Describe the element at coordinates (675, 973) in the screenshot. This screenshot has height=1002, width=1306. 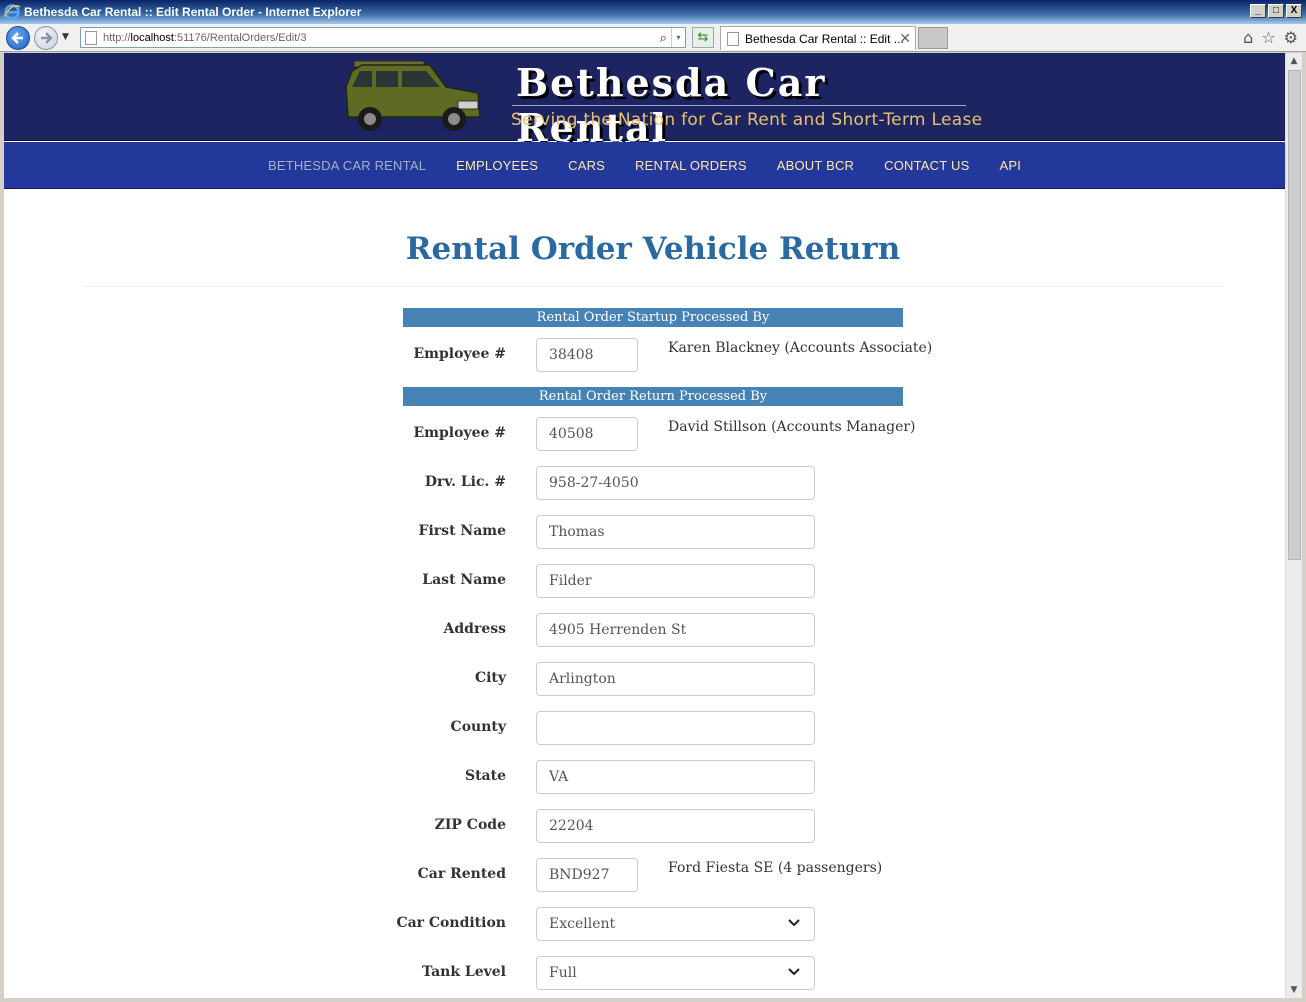
I see `tank-level-select: Full` at that location.